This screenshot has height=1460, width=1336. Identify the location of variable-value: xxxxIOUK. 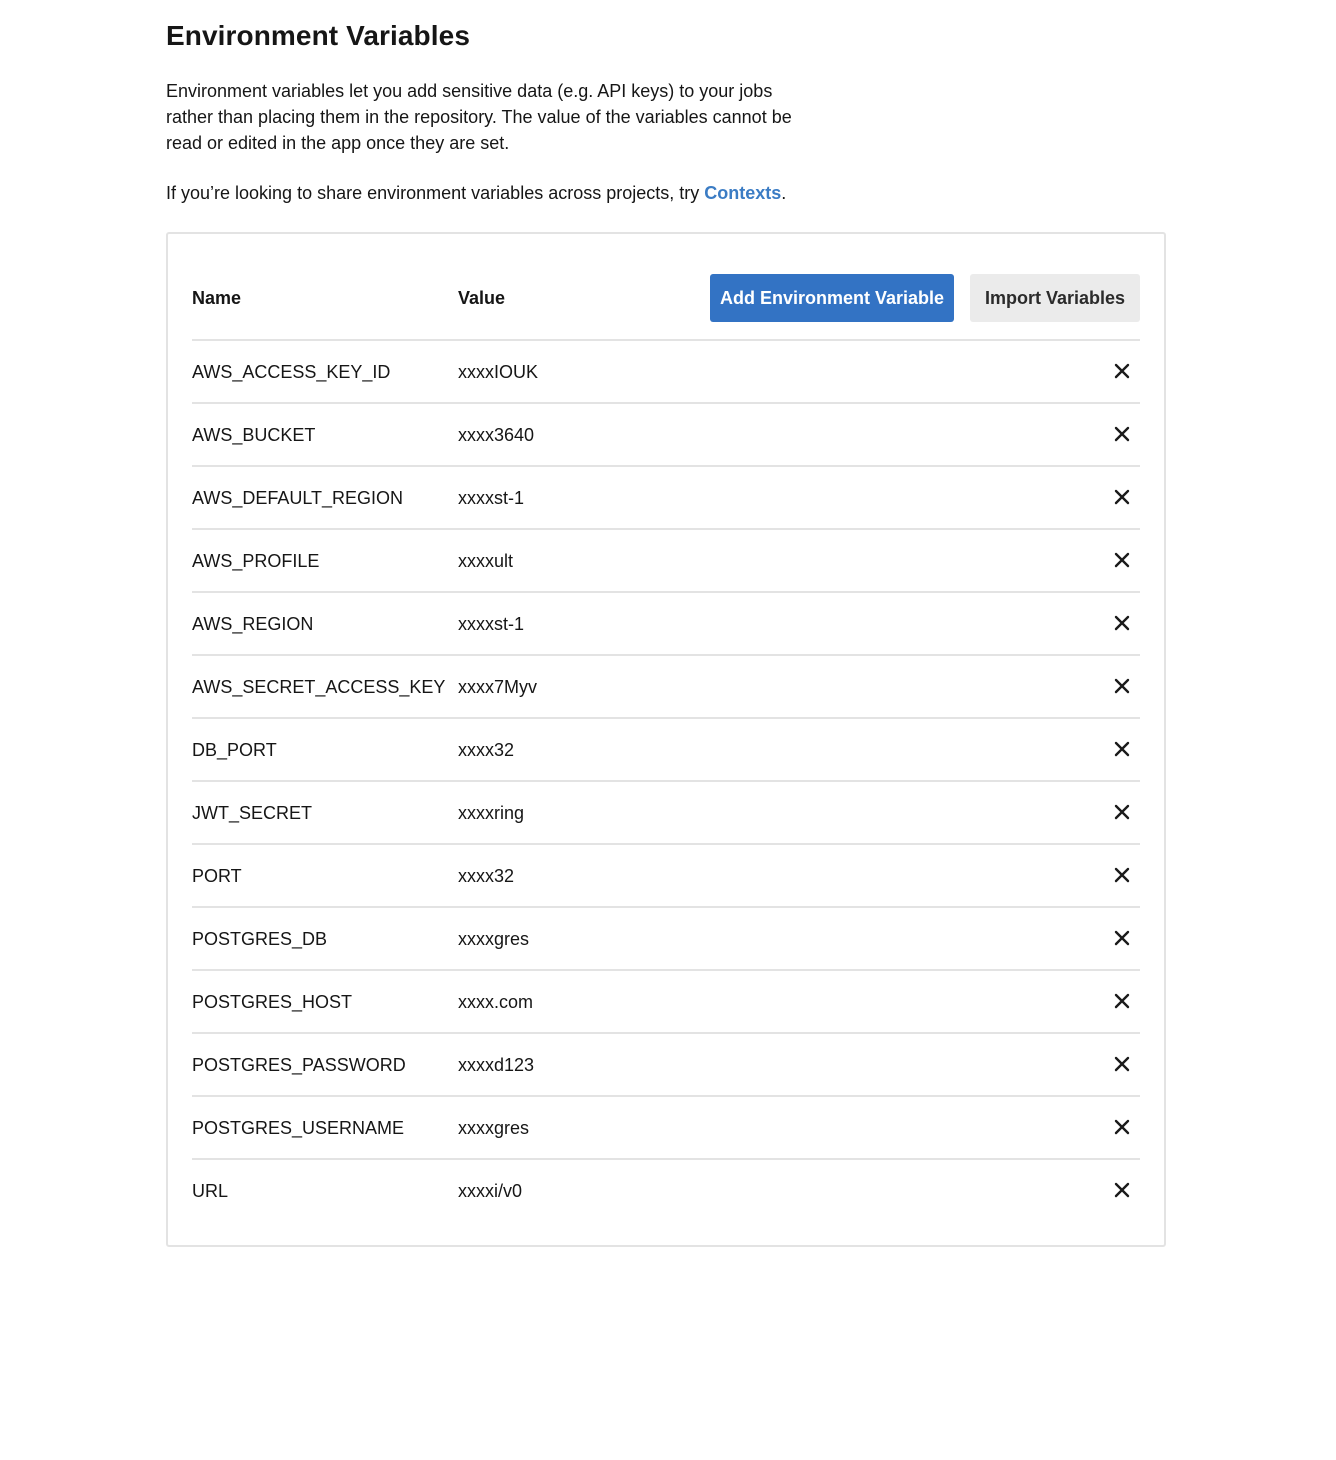
(498, 372).